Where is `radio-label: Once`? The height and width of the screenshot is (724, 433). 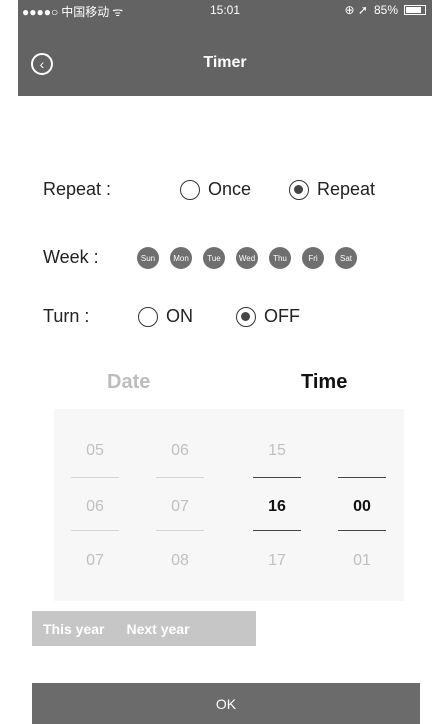
radio-label: Once is located at coordinates (230, 189).